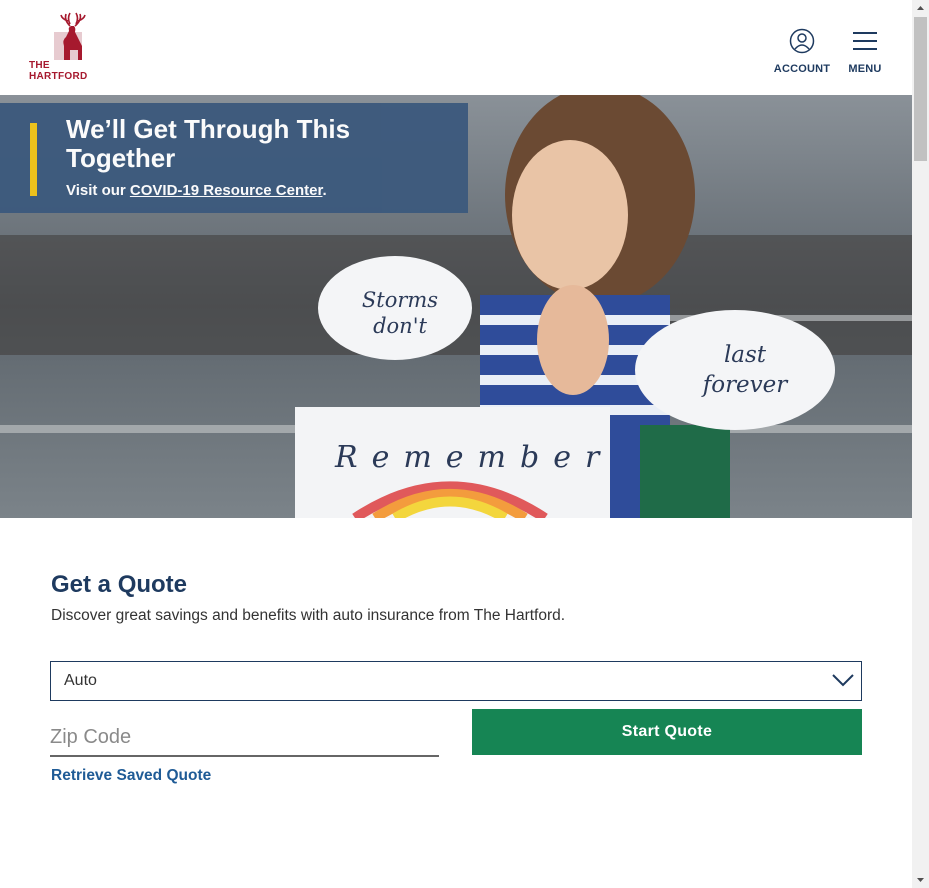  I want to click on covid-resource-link: COVID-19 Resource Center, so click(226, 190).